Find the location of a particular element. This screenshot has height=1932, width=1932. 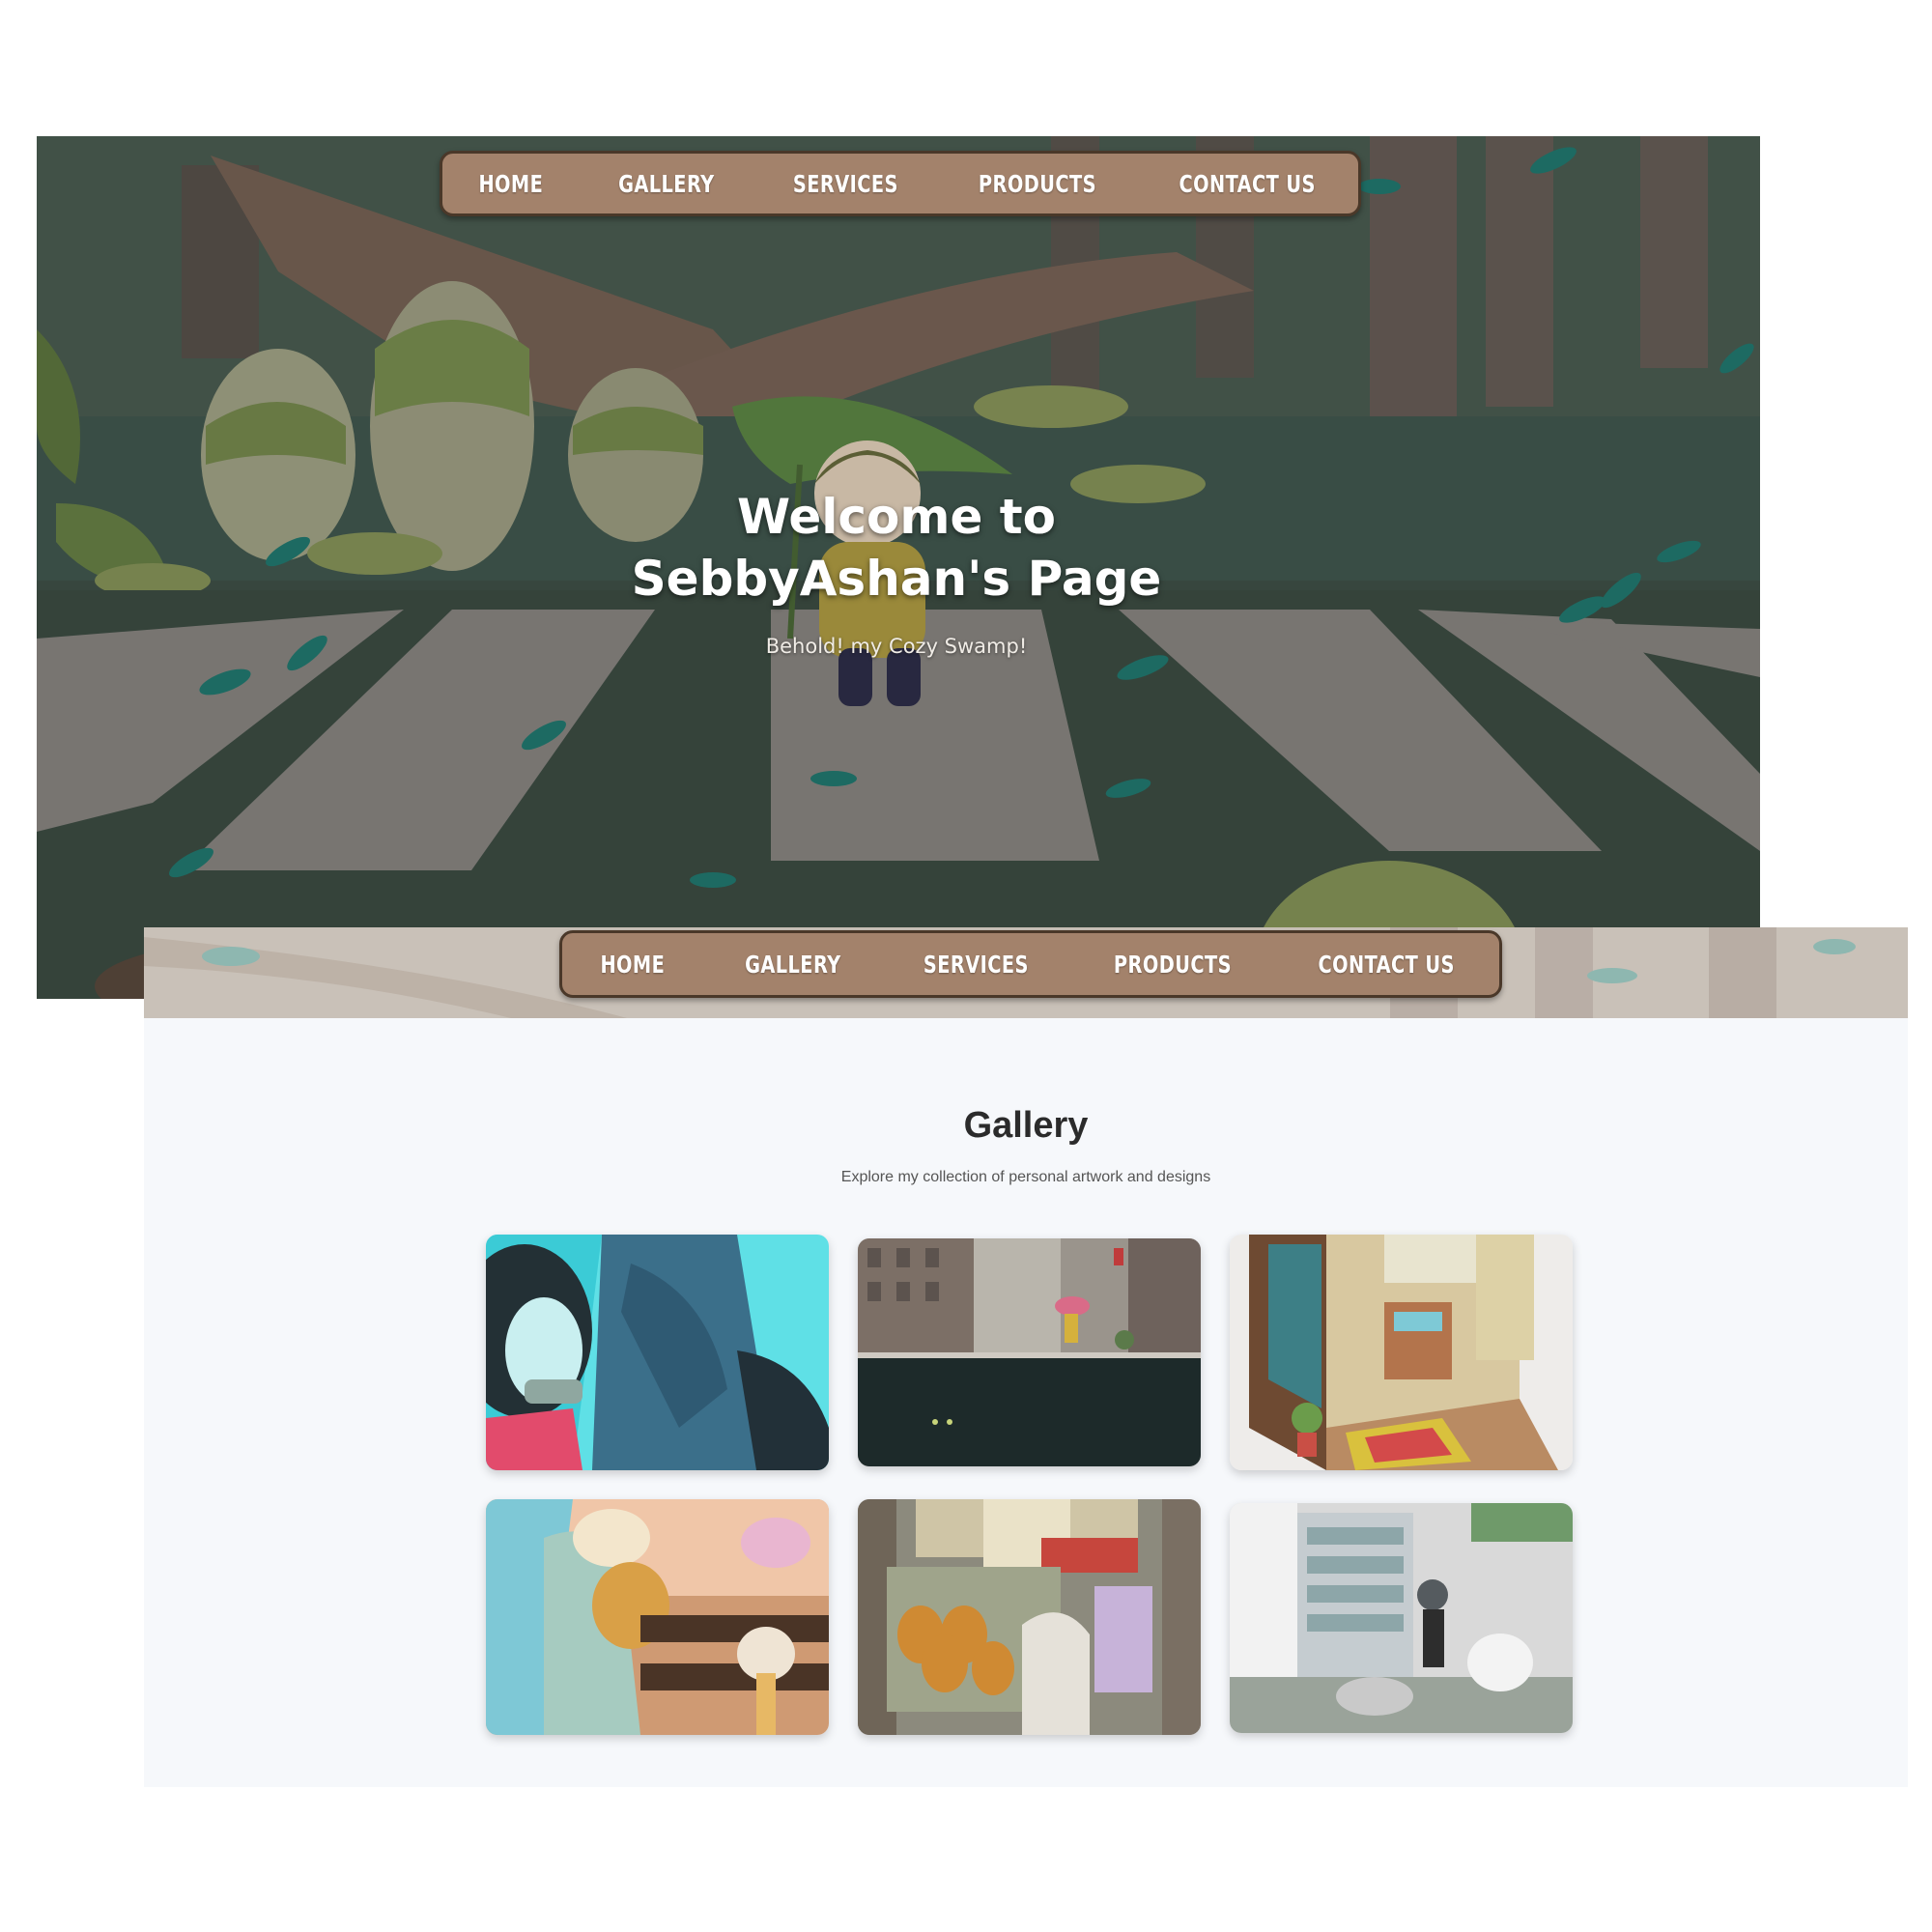

gallery-item-cozy-room is located at coordinates (1401, 1352).